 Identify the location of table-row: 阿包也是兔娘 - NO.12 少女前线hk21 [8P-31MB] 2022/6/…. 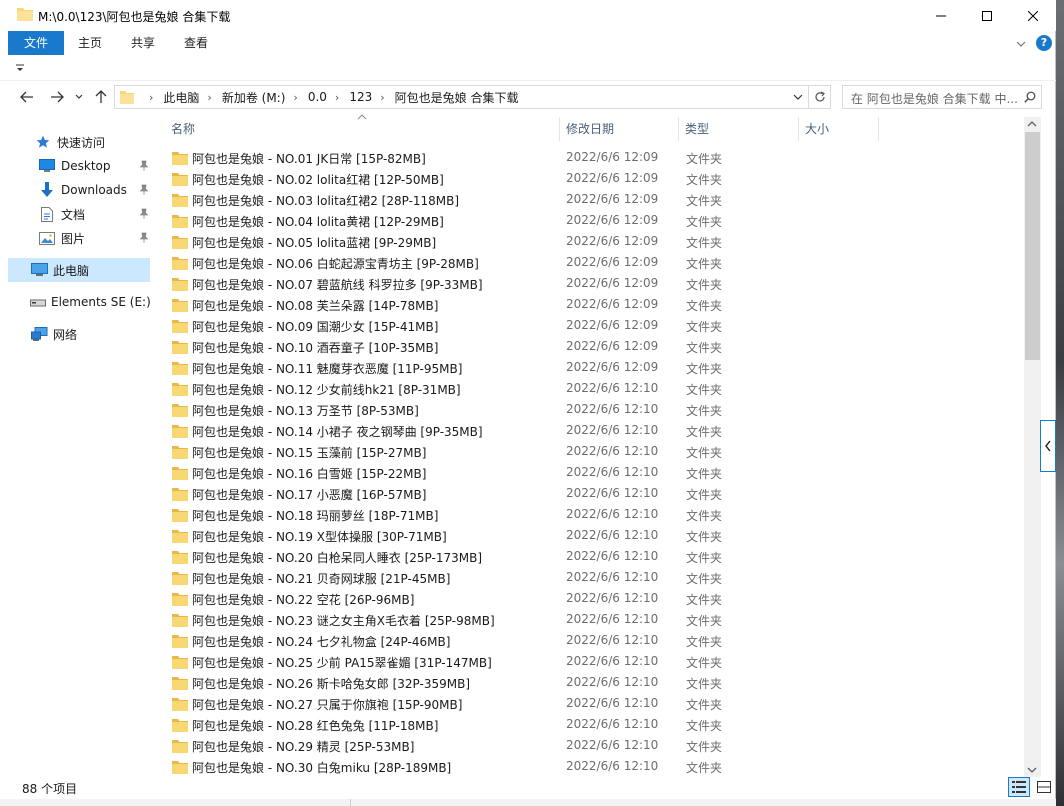
(591, 389).